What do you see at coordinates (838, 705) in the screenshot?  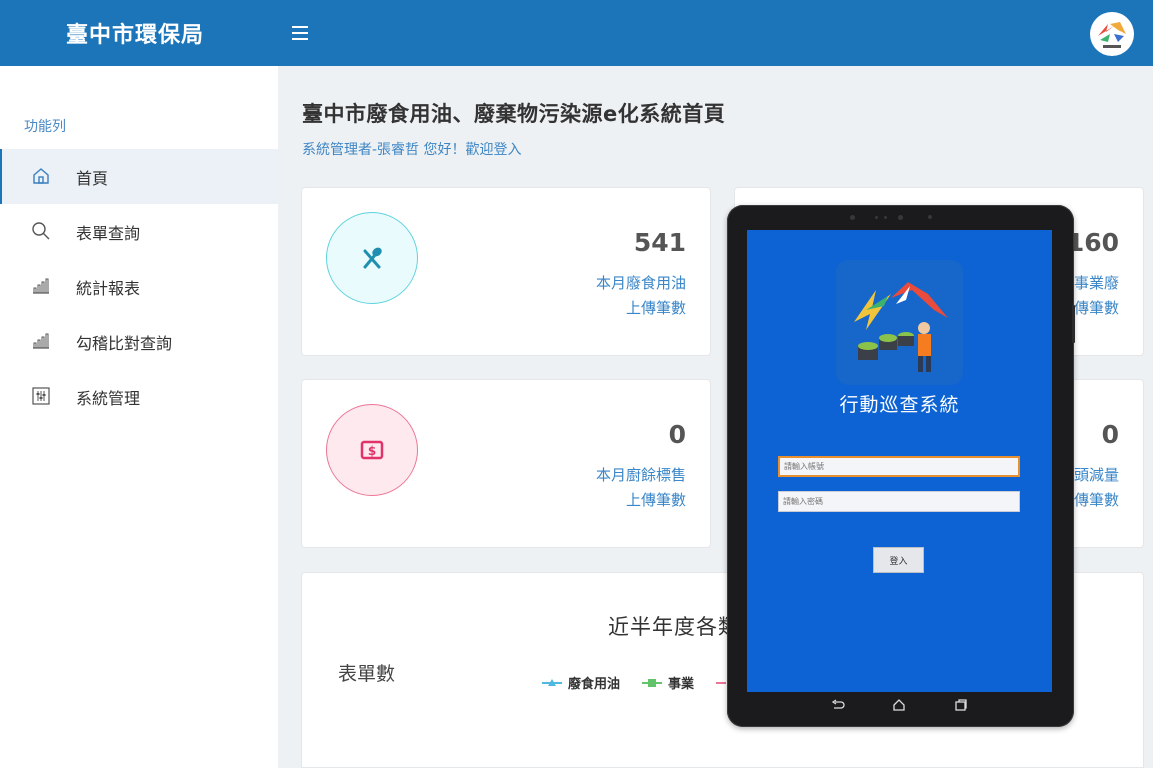 I see `back-icon` at bounding box center [838, 705].